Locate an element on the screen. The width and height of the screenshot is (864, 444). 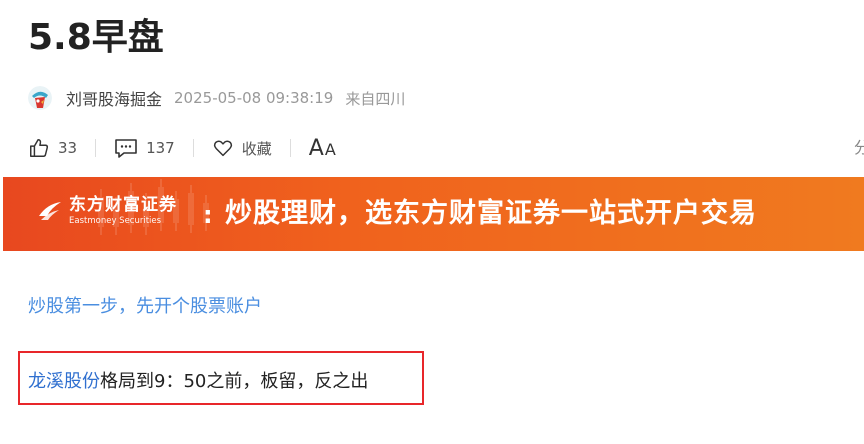
article-content: 龙溪股份格局到9：50之前，板留，反之出 is located at coordinates (198, 382).